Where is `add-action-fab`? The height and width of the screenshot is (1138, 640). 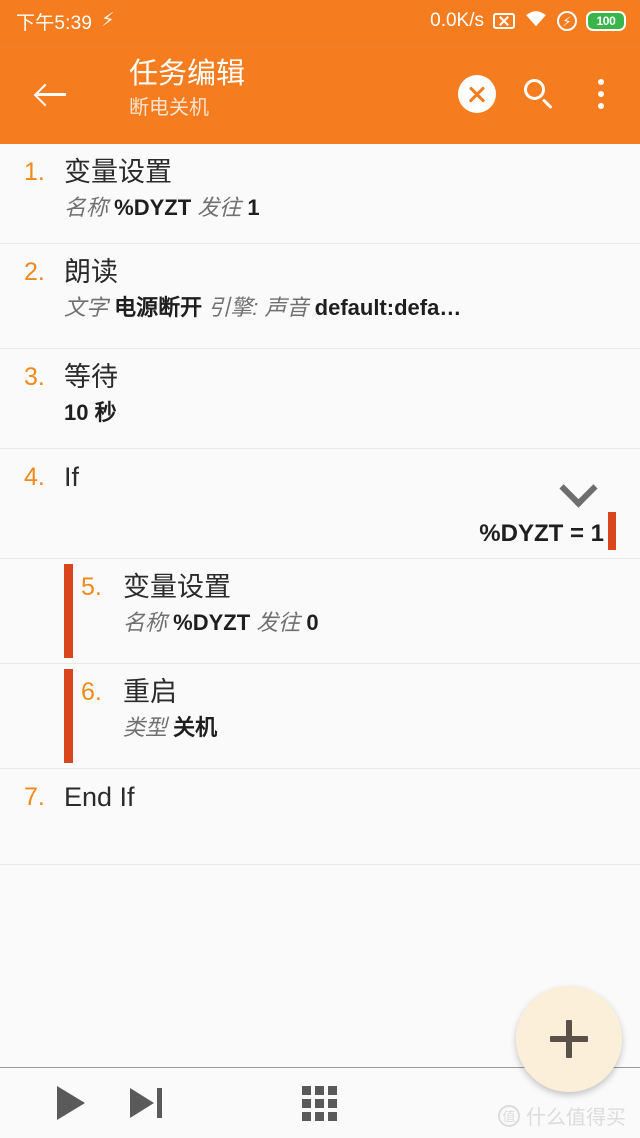
add-action-fab is located at coordinates (569, 1039).